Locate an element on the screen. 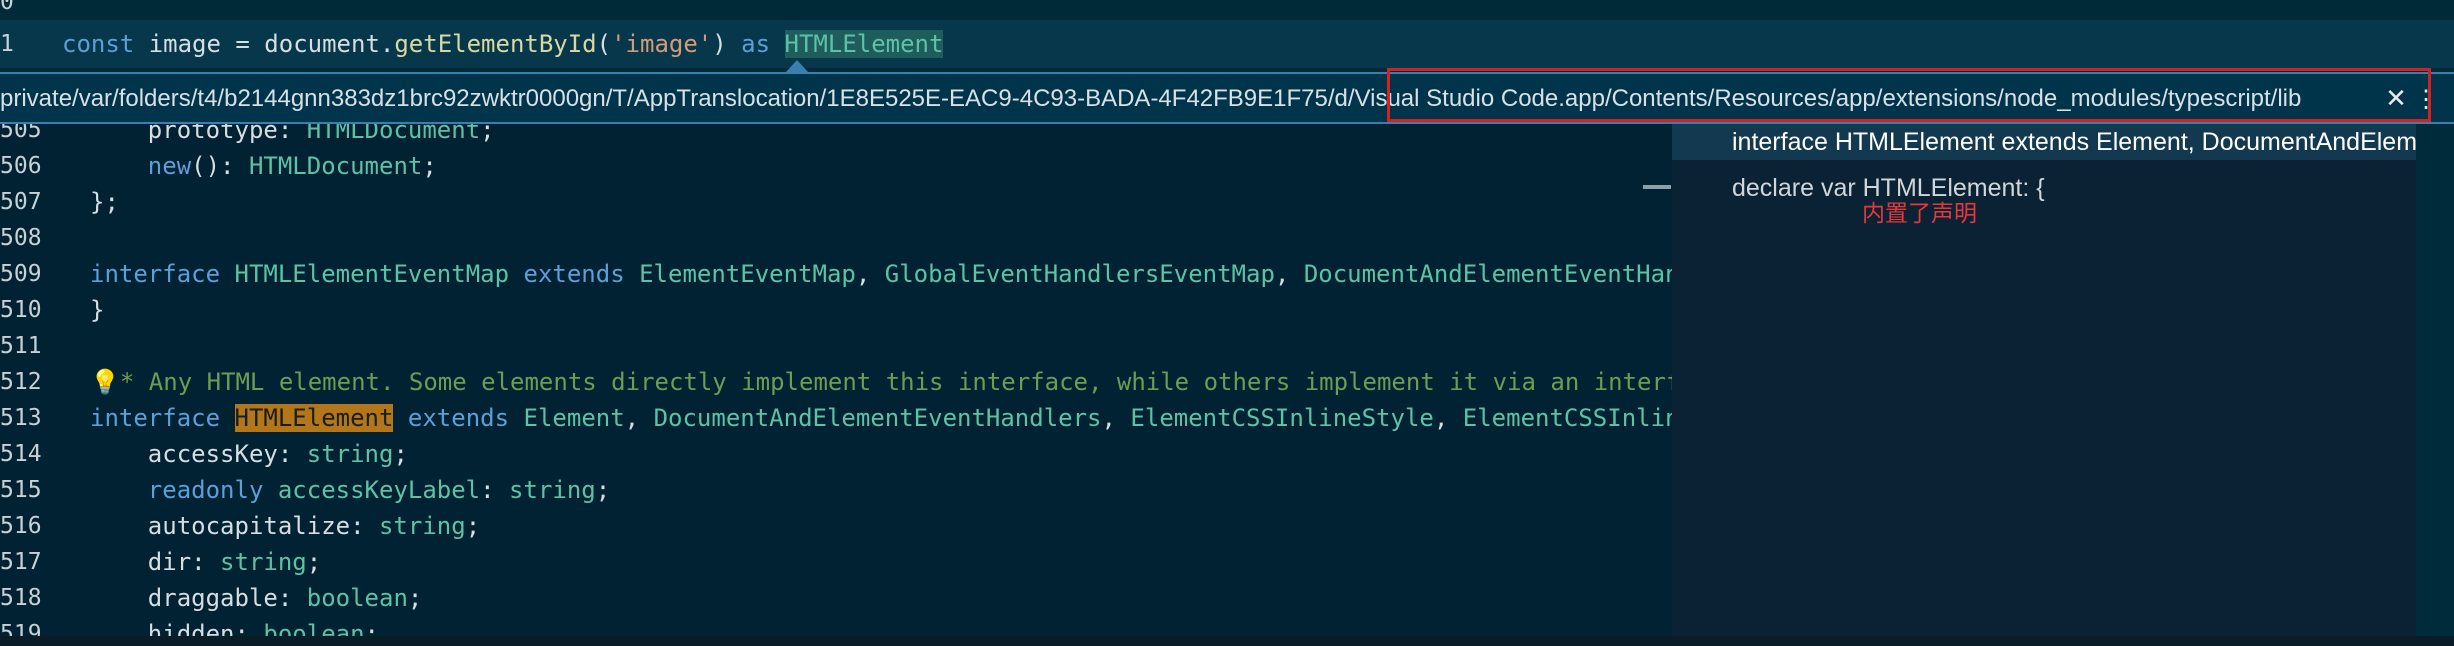 The image size is (2454, 646). type-name-selected: HTMLElement is located at coordinates (864, 44).